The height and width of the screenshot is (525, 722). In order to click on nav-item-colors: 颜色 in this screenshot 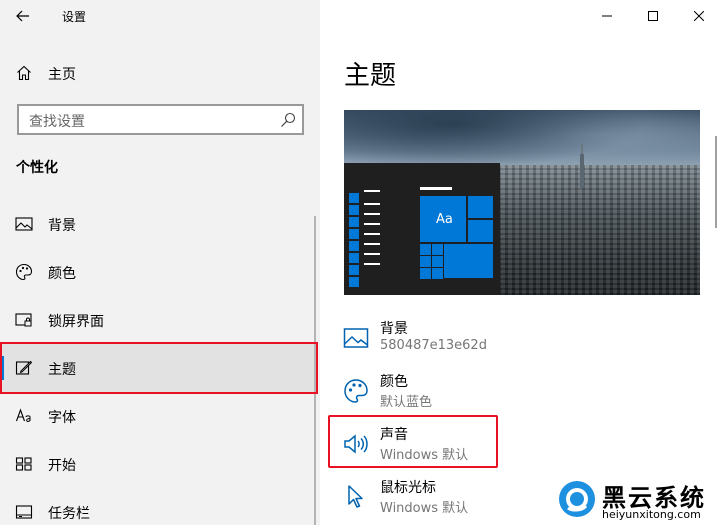, I will do `click(159, 272)`.